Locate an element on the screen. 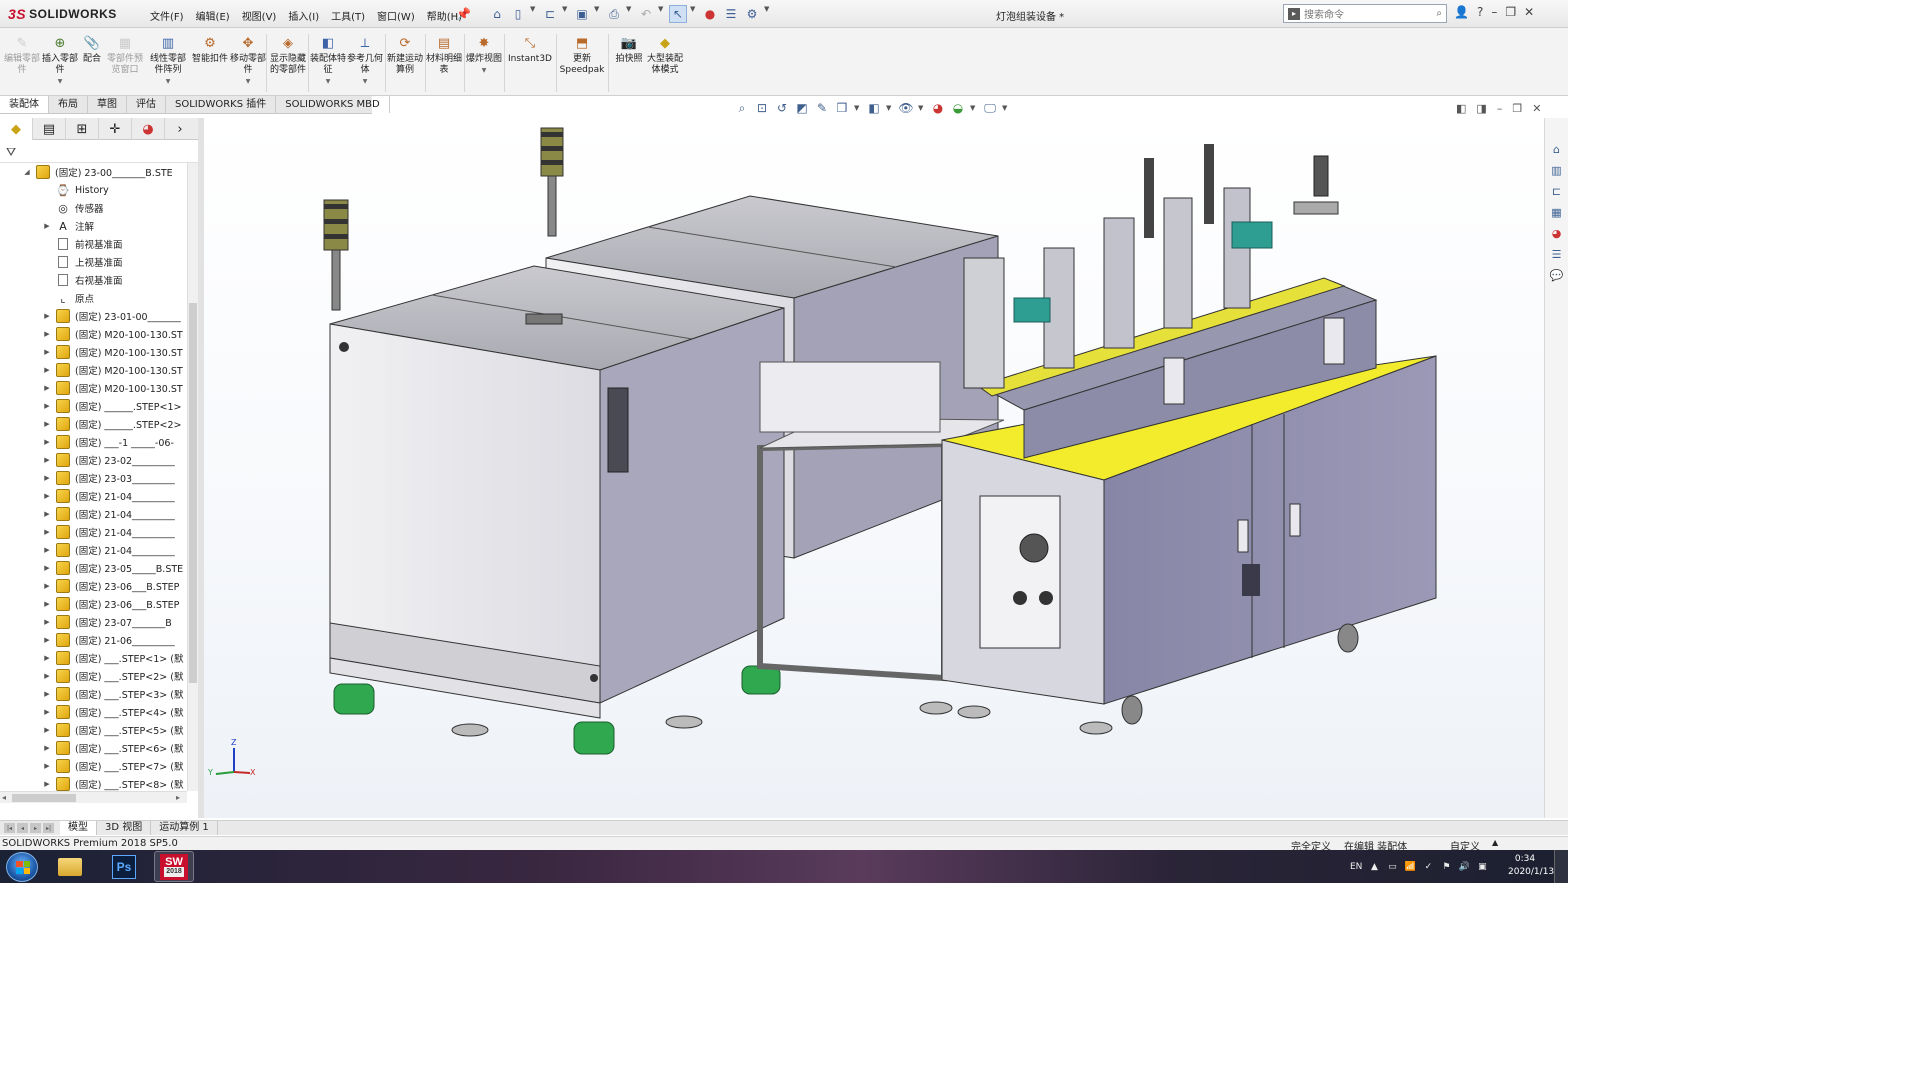  assembly-features-button: ◧ 装配体特征 ▼ is located at coordinates (328, 60).